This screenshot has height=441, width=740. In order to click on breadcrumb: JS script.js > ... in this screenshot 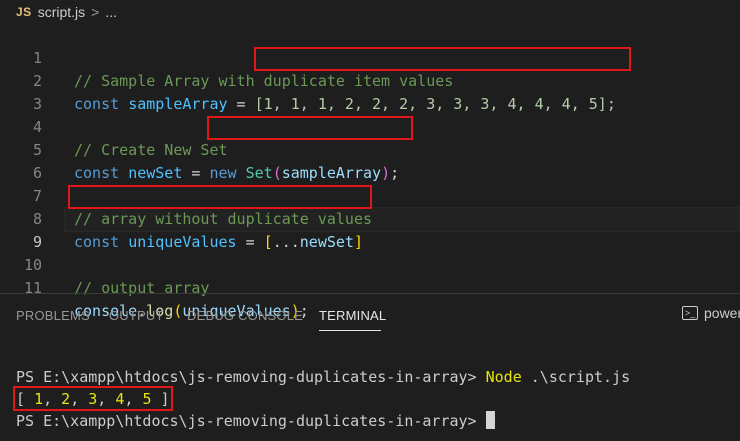, I will do `click(370, 12)`.